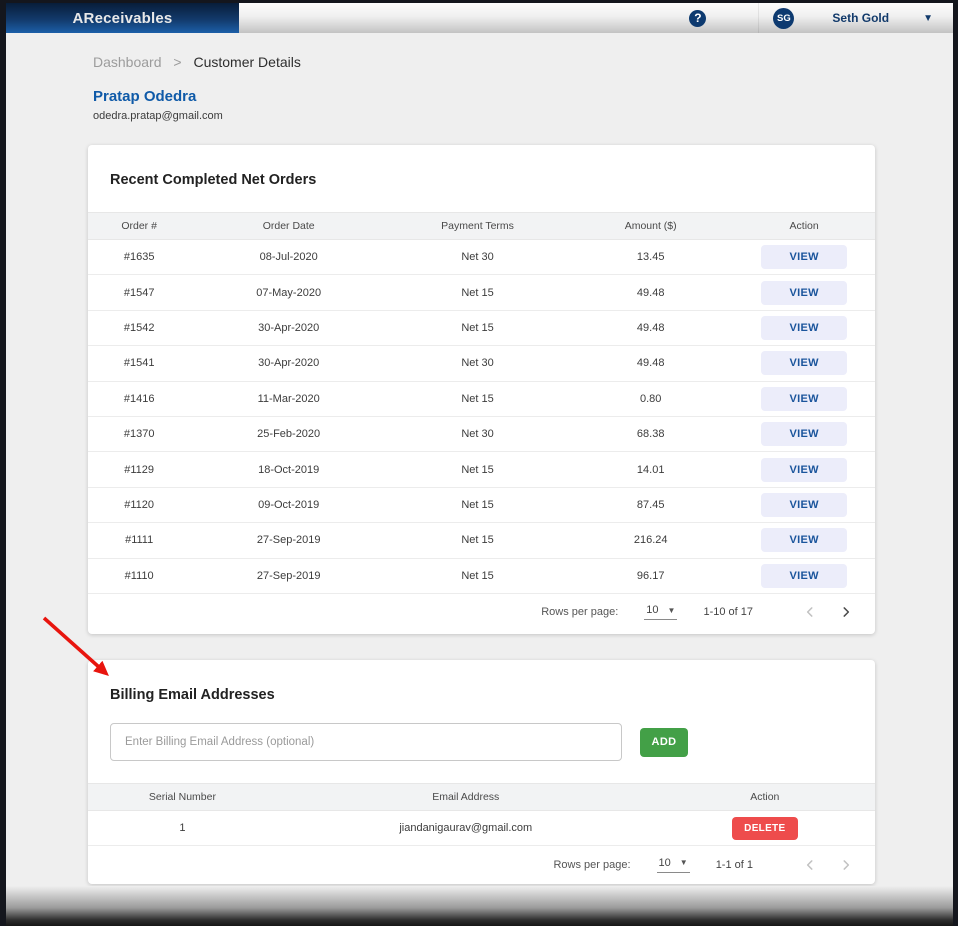  What do you see at coordinates (479, 906) in the screenshot?
I see `bottom-vignette` at bounding box center [479, 906].